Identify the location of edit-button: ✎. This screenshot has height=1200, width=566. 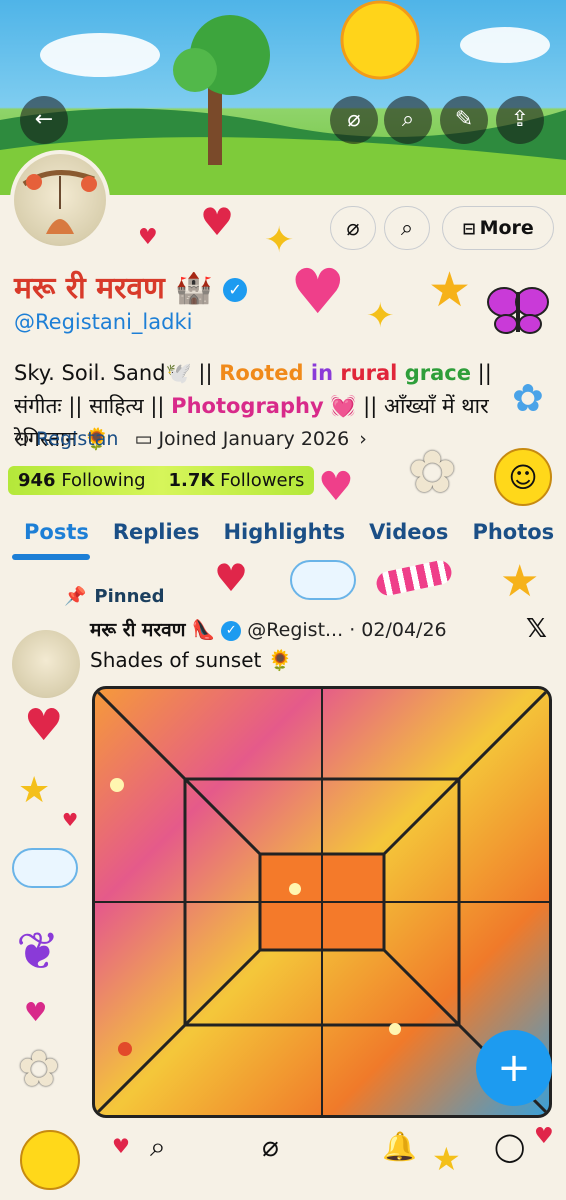
(464, 120).